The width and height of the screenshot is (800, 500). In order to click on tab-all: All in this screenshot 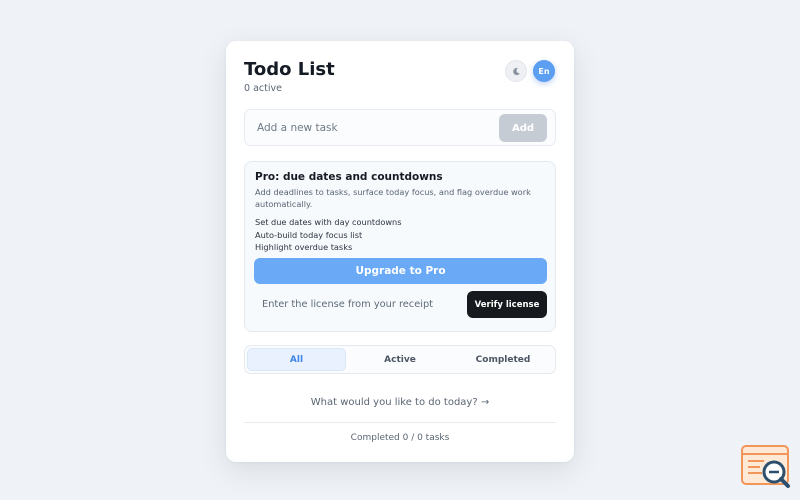, I will do `click(296, 359)`.